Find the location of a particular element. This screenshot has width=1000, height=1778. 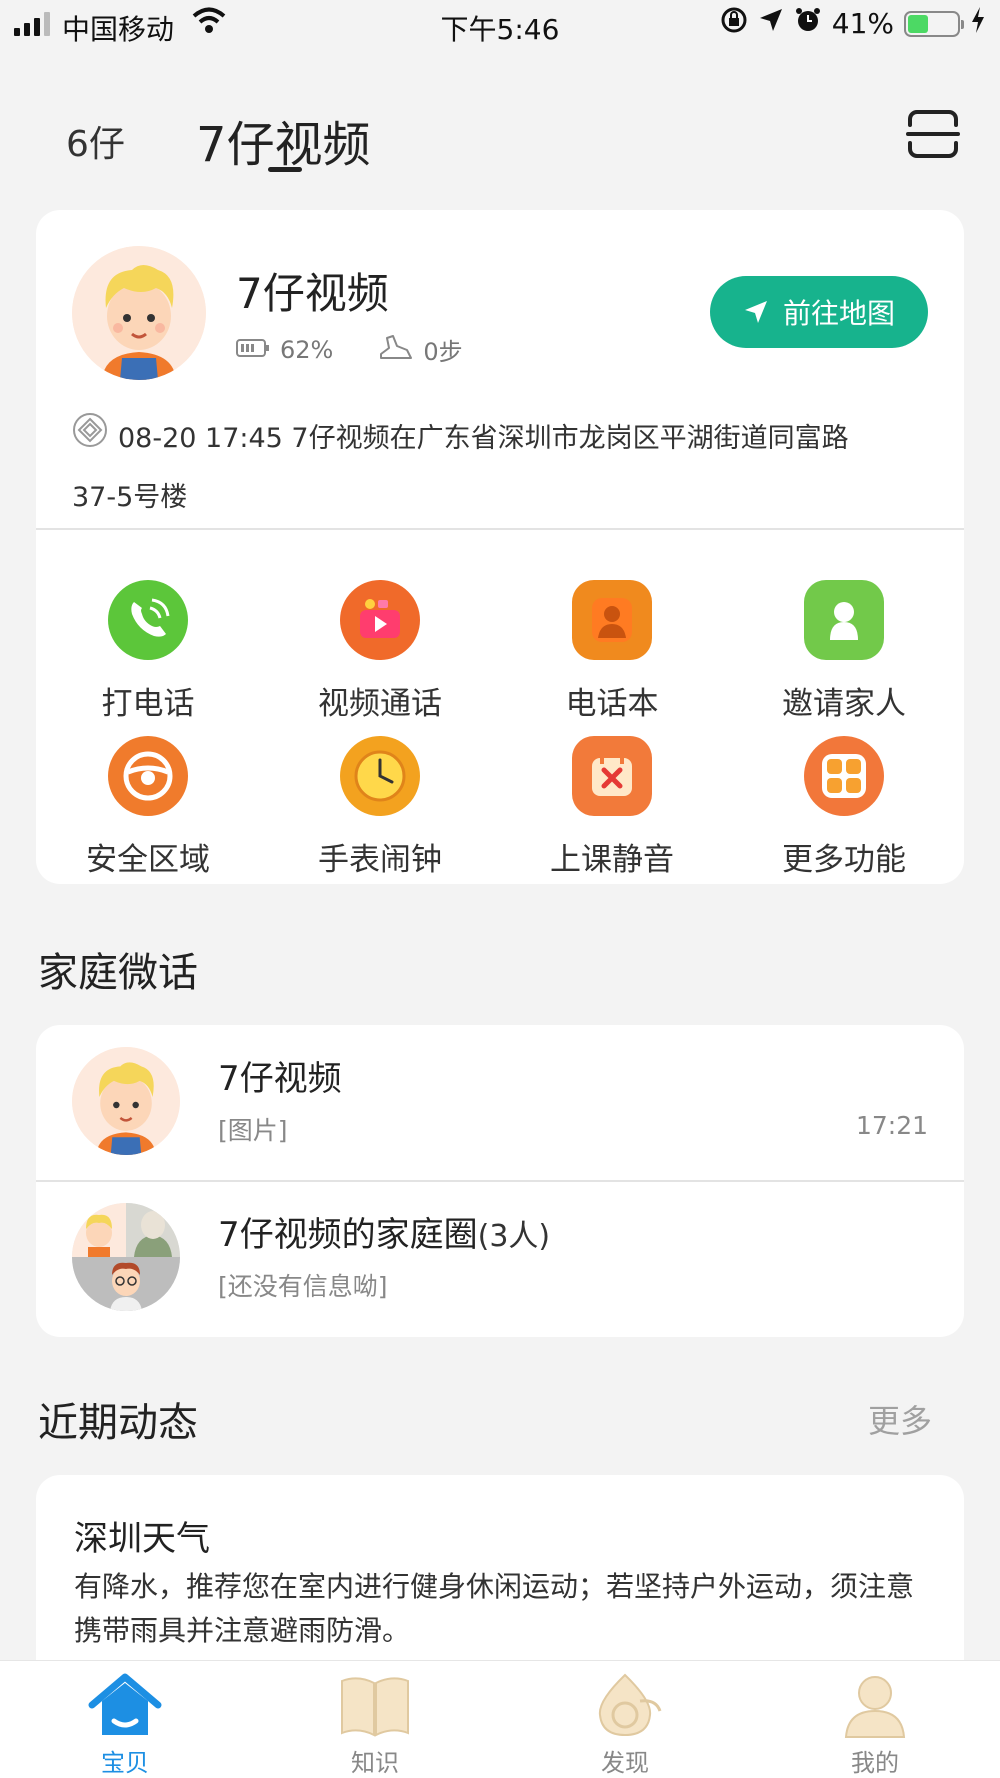

safe-zone-icon is located at coordinates (148, 776).